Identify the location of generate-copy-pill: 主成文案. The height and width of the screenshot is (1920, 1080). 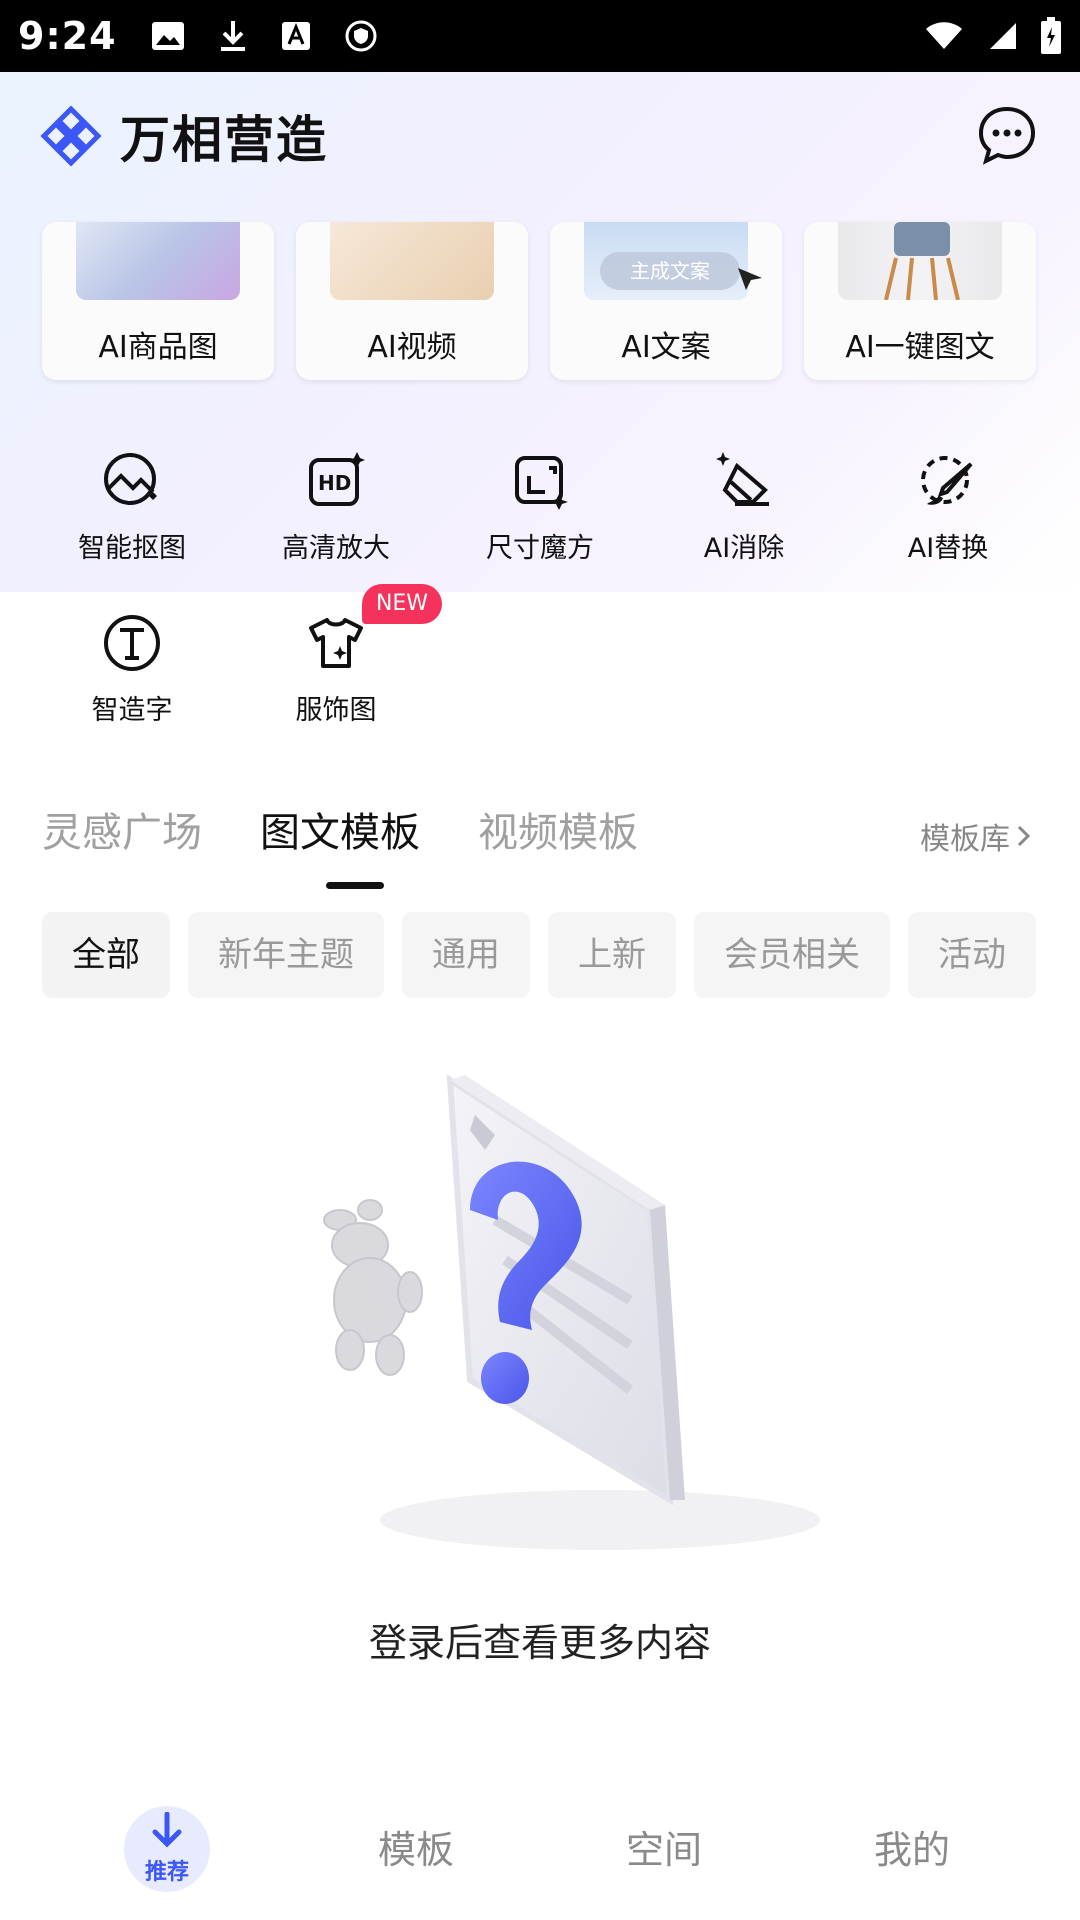
(670, 271).